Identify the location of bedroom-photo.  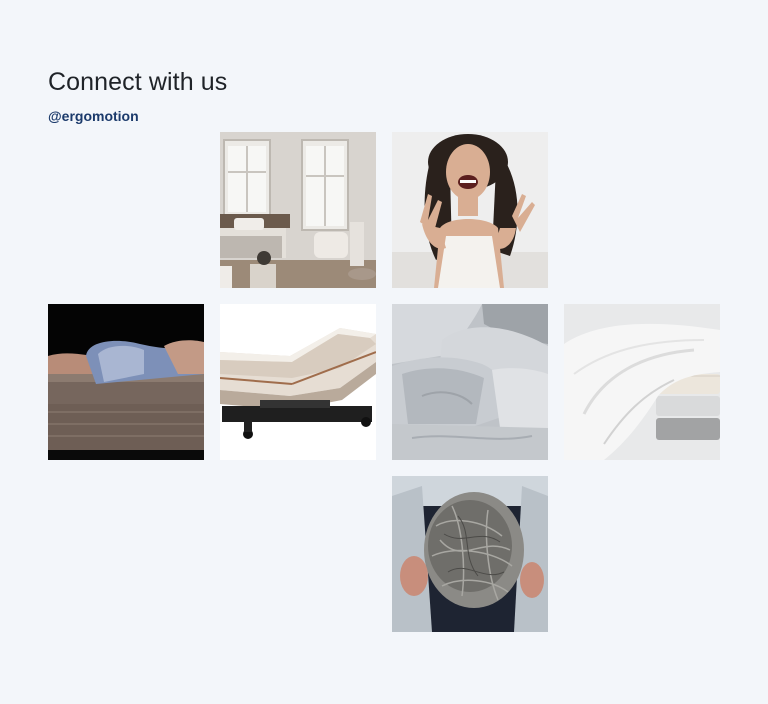
(298, 210).